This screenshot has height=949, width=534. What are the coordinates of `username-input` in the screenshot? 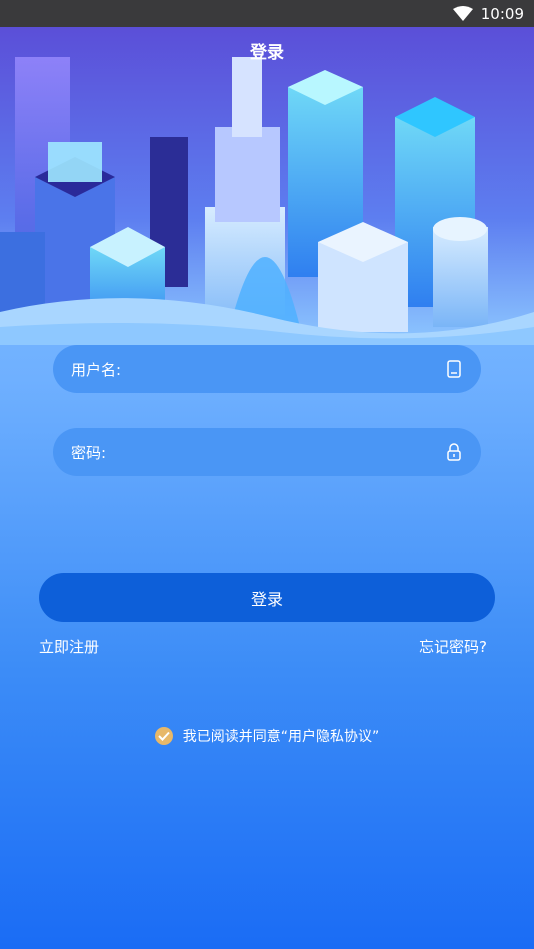 It's located at (285, 369).